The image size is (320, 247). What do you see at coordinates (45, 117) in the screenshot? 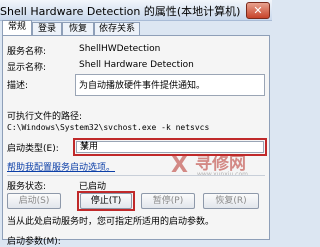
I see `exe-path-label: 可执行文件的路径:` at bounding box center [45, 117].